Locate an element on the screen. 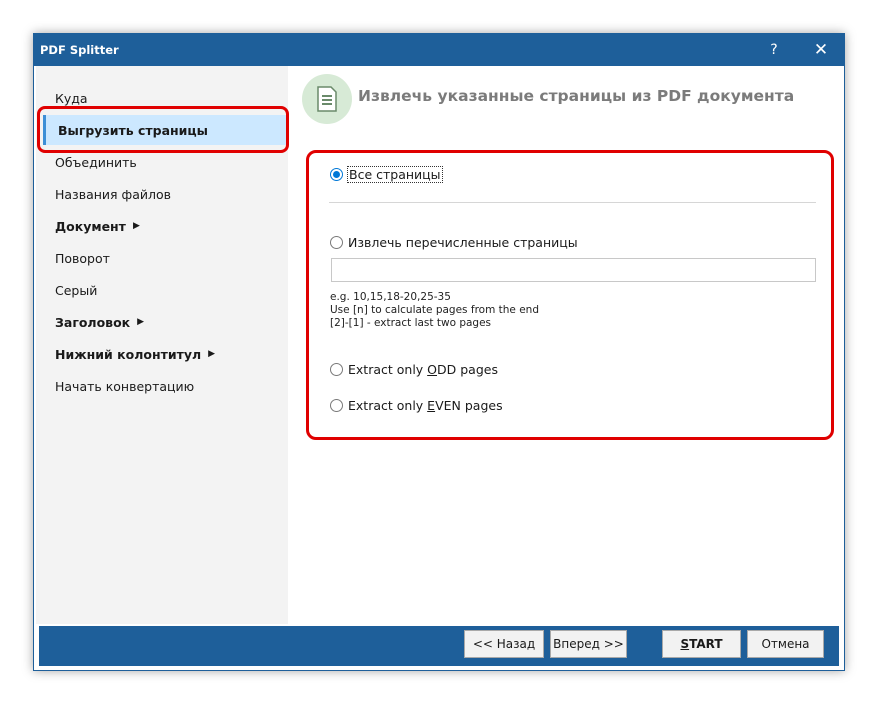 This screenshot has height=704, width=878. pages-input is located at coordinates (573, 270).